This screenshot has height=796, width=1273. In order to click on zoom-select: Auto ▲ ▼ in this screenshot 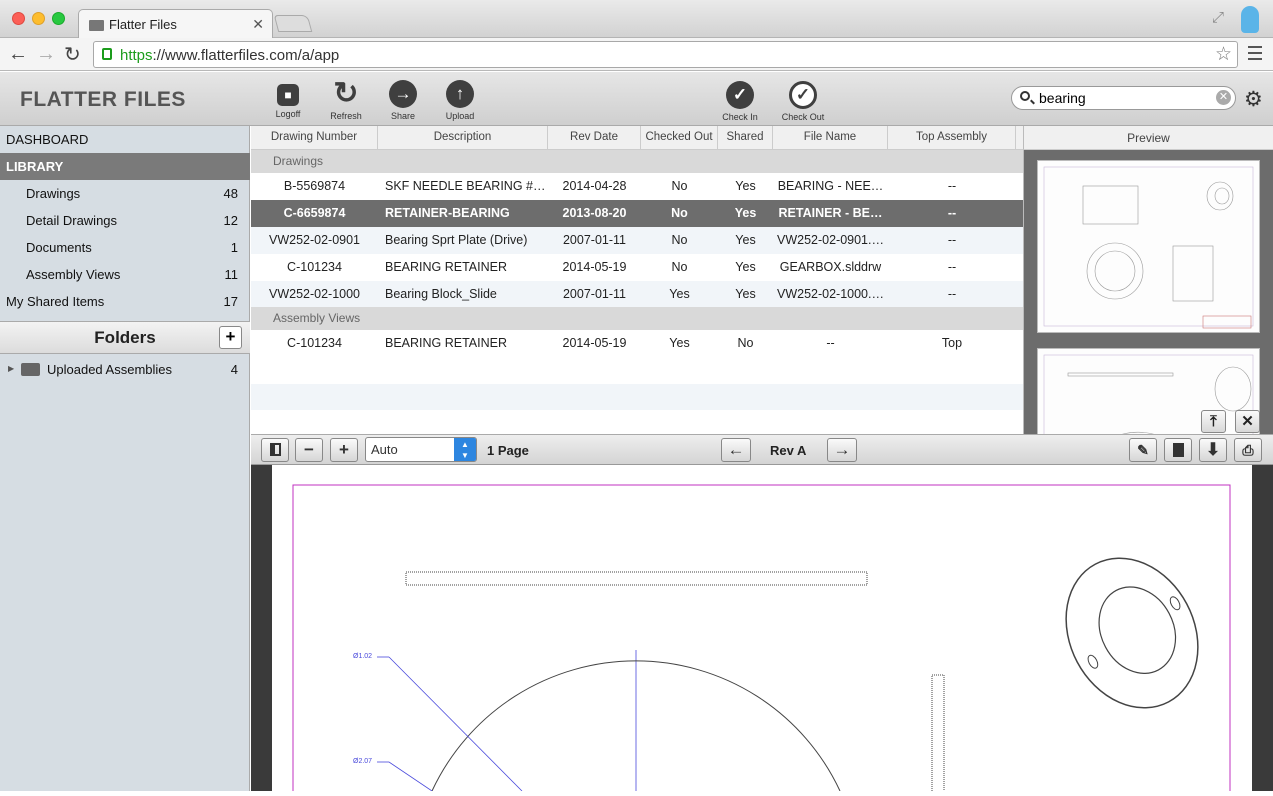, I will do `click(421, 449)`.